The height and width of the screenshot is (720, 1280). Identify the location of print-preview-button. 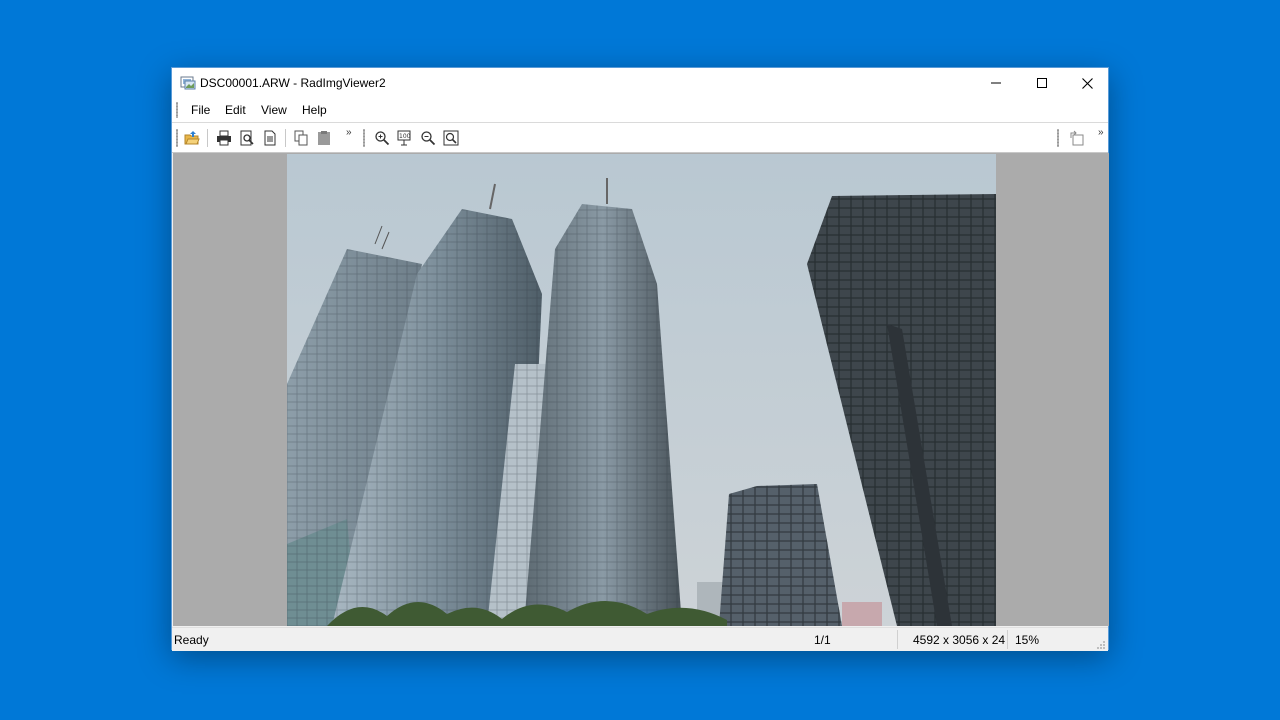
(247, 138).